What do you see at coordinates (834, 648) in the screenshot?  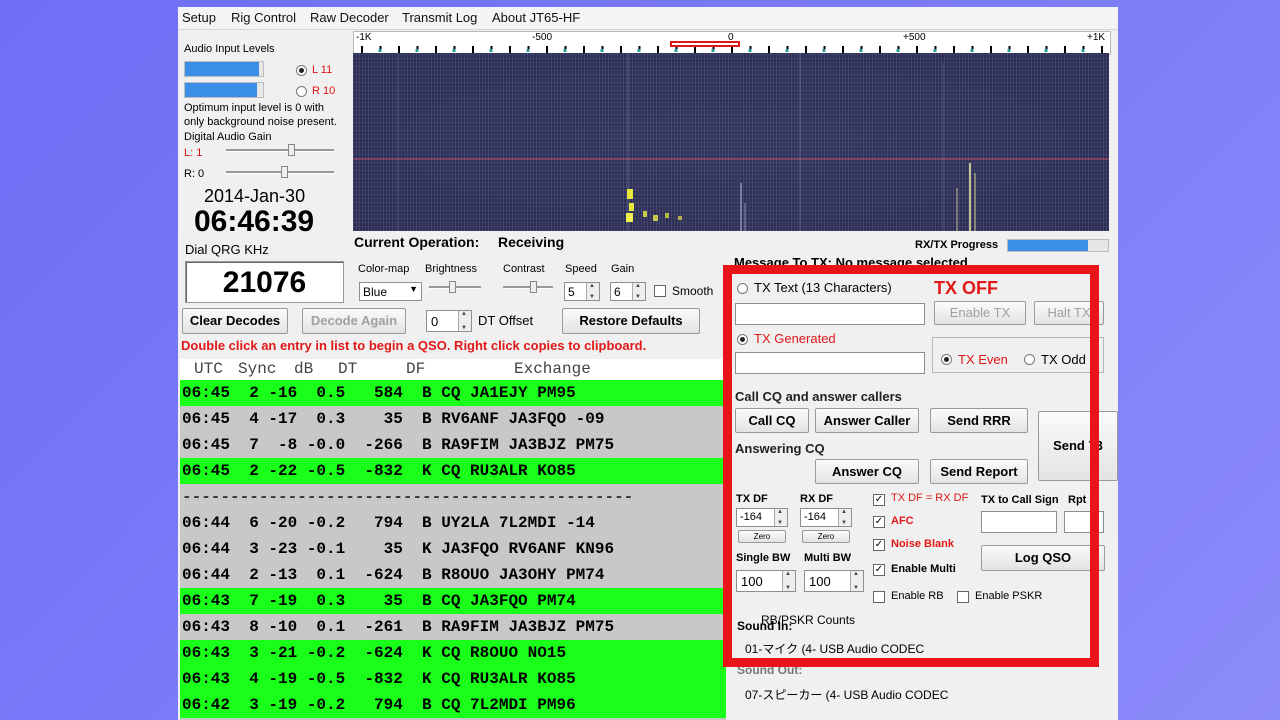 I see `sound-in-device: 01-マイク (4- USB Audio CODEC` at bounding box center [834, 648].